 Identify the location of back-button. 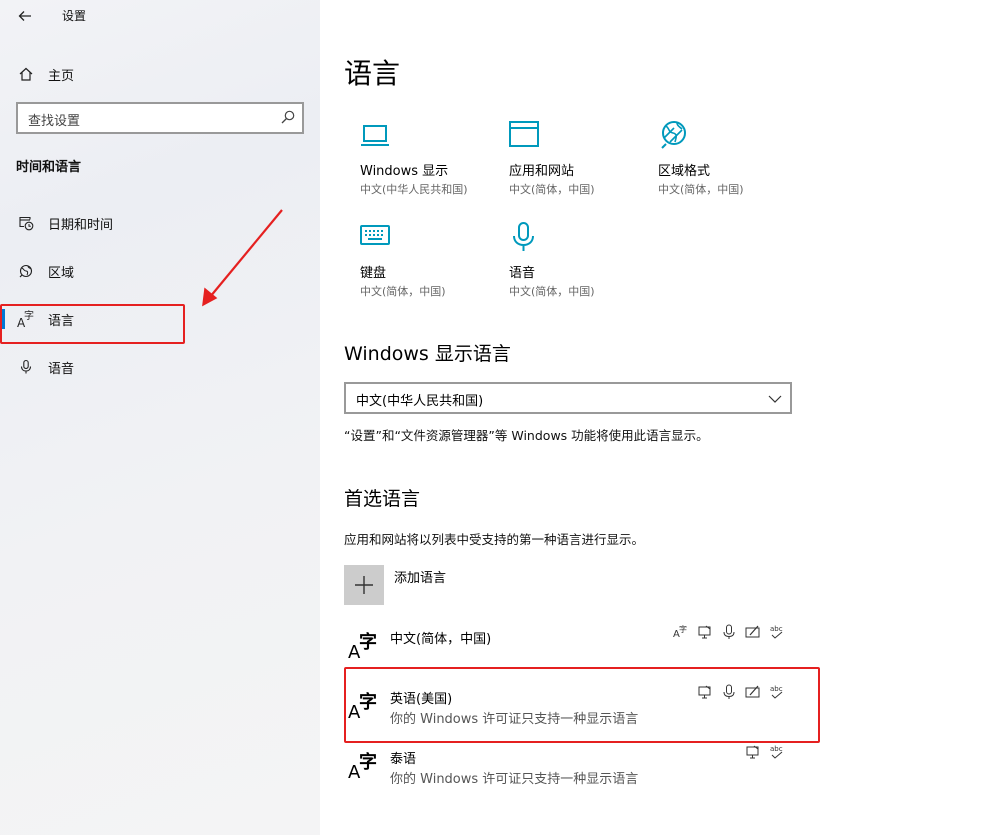
(25, 16).